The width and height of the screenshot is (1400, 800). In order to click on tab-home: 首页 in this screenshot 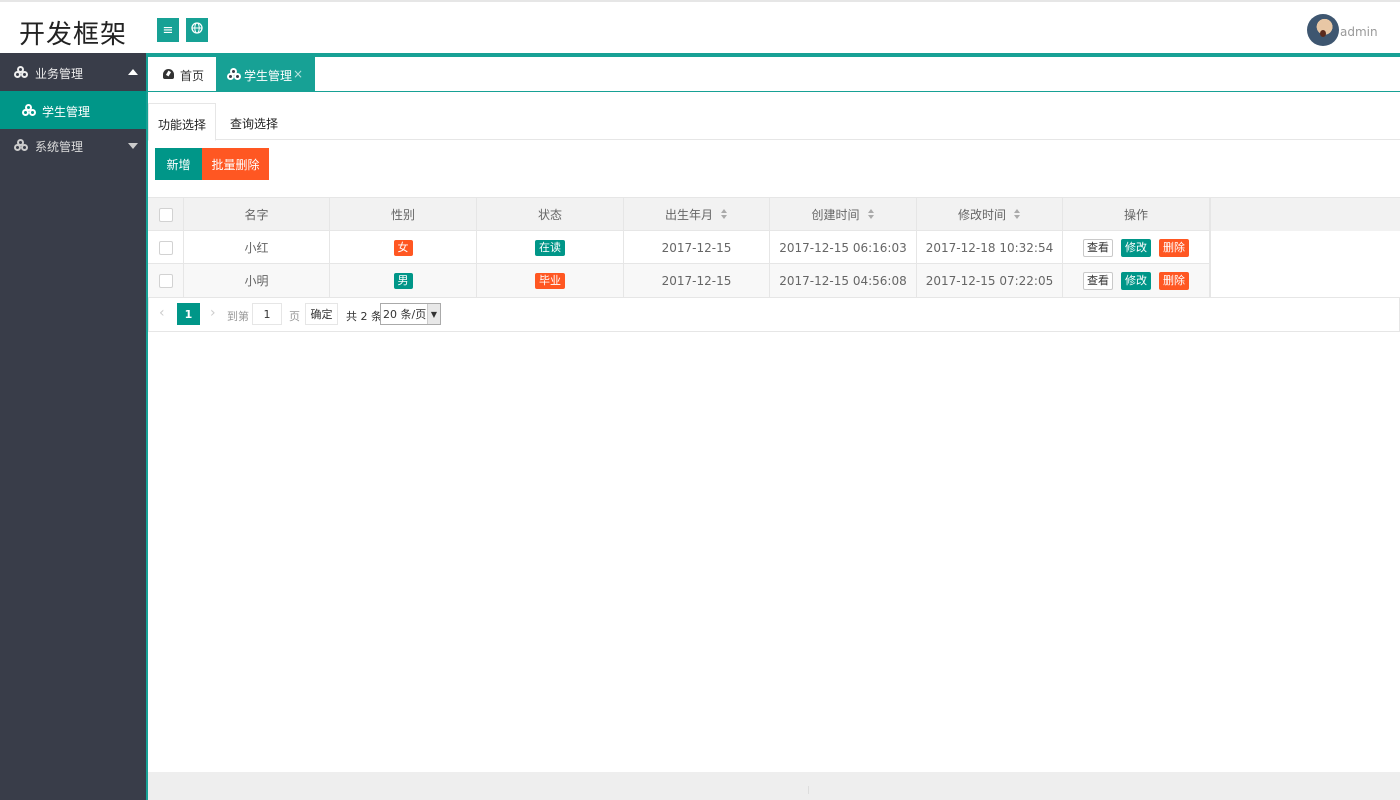, I will do `click(182, 74)`.